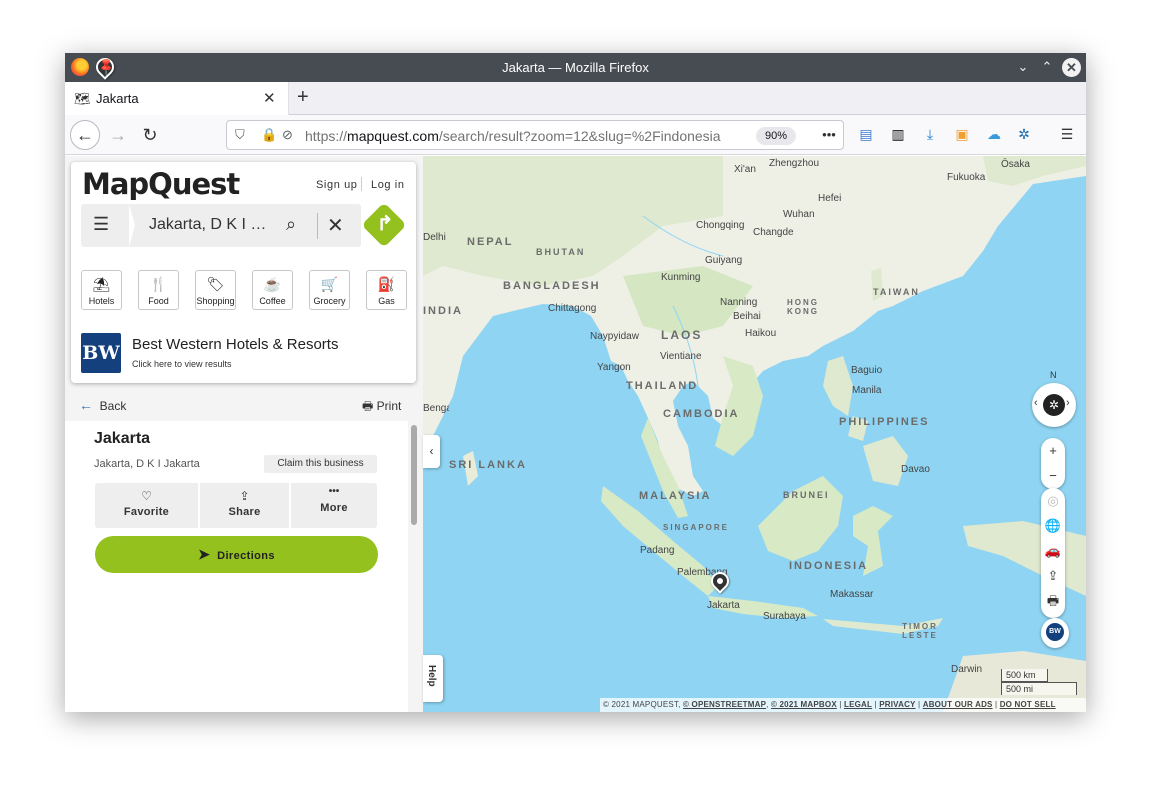 This screenshot has width=1151, height=789. What do you see at coordinates (994, 134) in the screenshot?
I see `extension-cloud-icon: ☁` at bounding box center [994, 134].